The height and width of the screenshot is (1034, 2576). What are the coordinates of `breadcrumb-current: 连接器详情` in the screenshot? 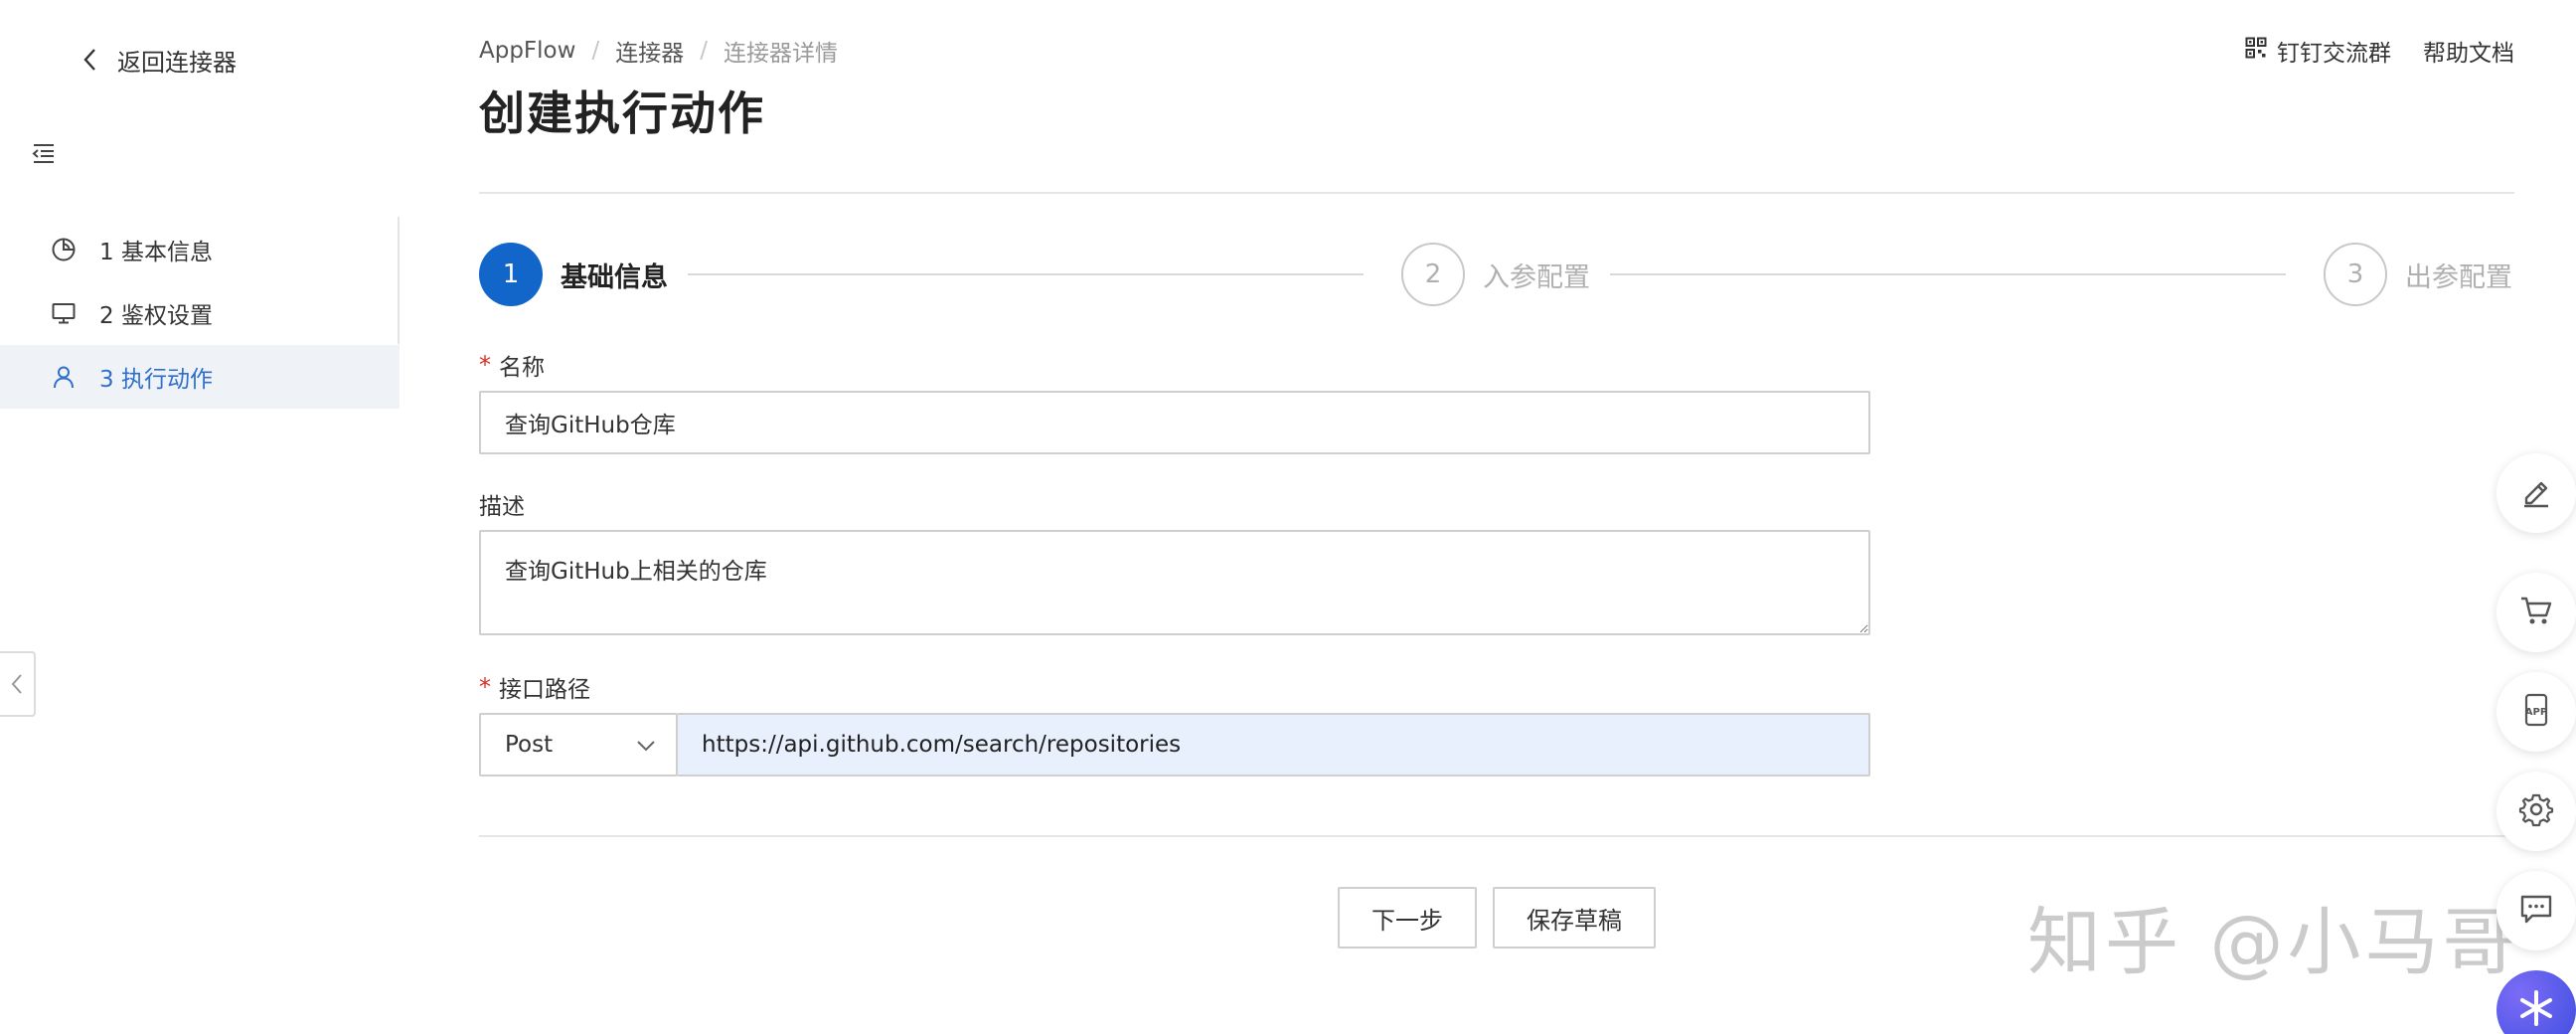 It's located at (780, 54).